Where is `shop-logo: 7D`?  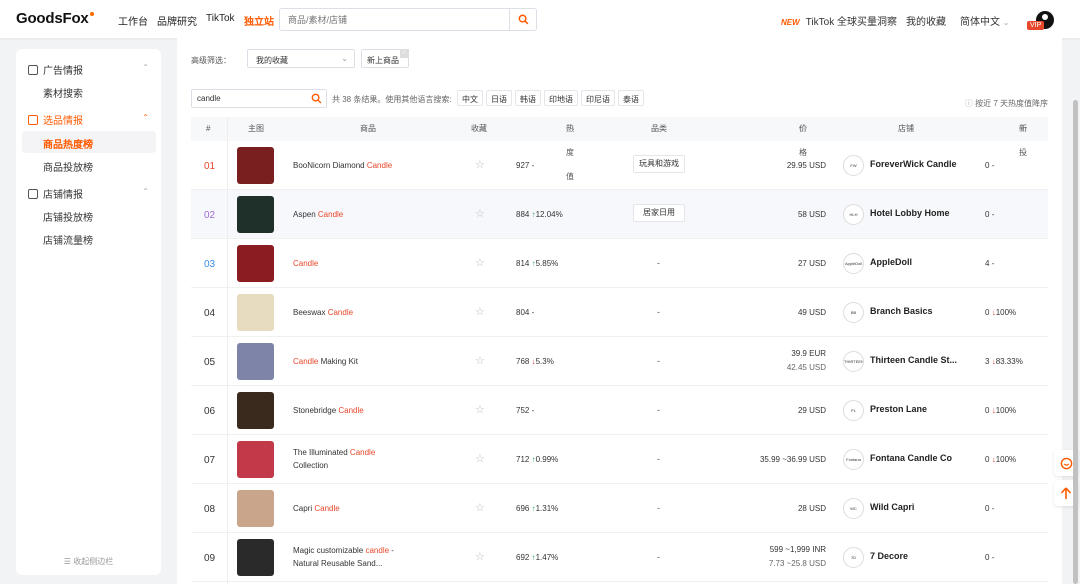
shop-logo: 7D is located at coordinates (853, 557).